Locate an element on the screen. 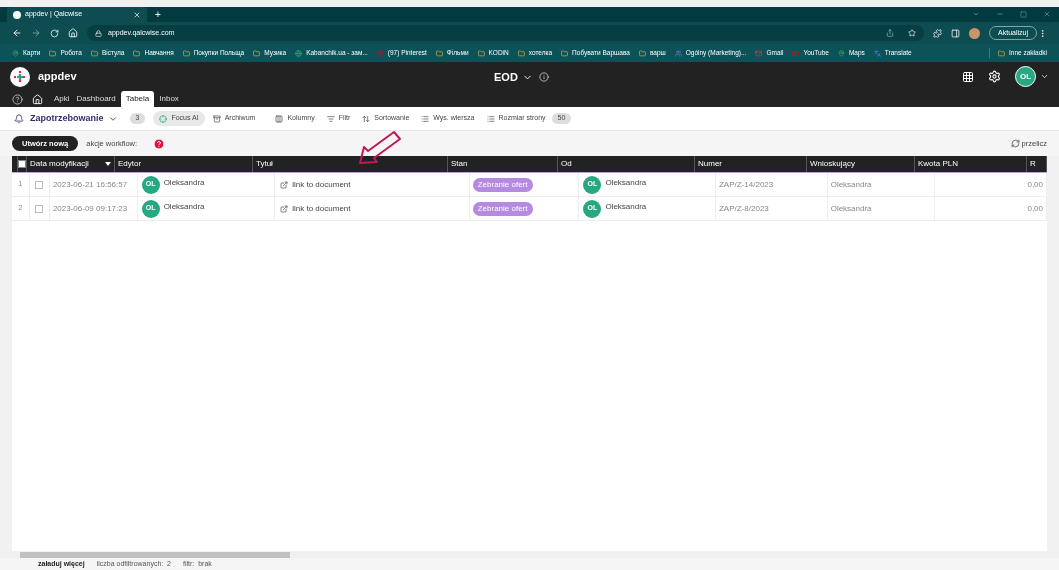 Image resolution: width=1059 pixels, height=570 pixels. nav-tab: Apki is located at coordinates (62, 99).